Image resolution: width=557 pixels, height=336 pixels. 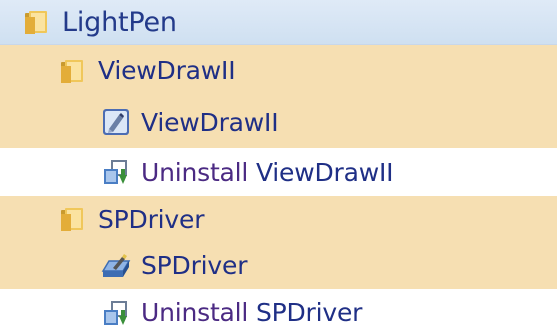 What do you see at coordinates (309, 312) in the screenshot?
I see `uninstall-target: SPDriver` at bounding box center [309, 312].